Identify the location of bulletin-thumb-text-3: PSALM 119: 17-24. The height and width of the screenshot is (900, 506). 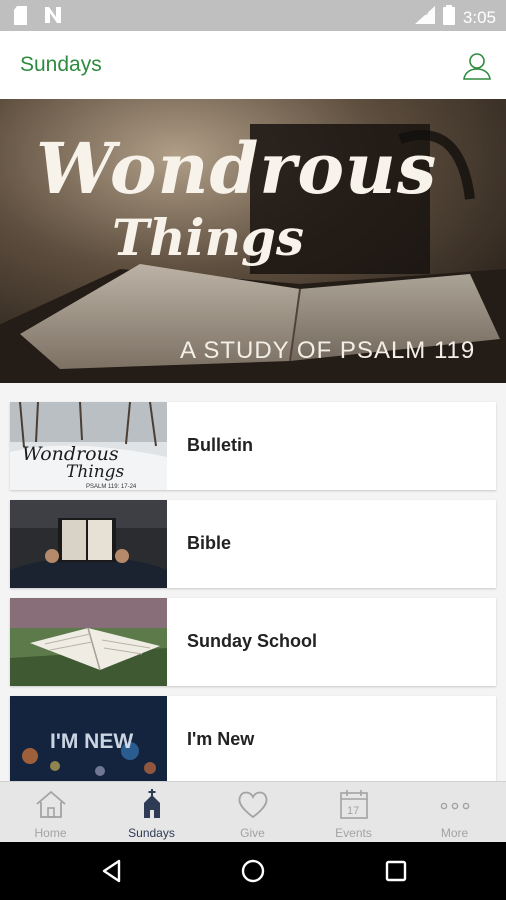
(111, 487).